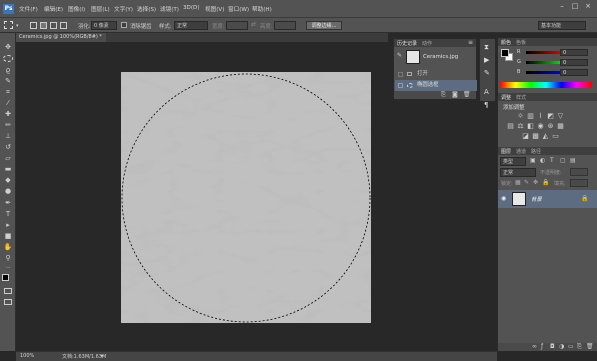 This screenshot has height=361, width=597. What do you see at coordinates (546, 85) in the screenshot?
I see `color-spectrum-bar` at bounding box center [546, 85].